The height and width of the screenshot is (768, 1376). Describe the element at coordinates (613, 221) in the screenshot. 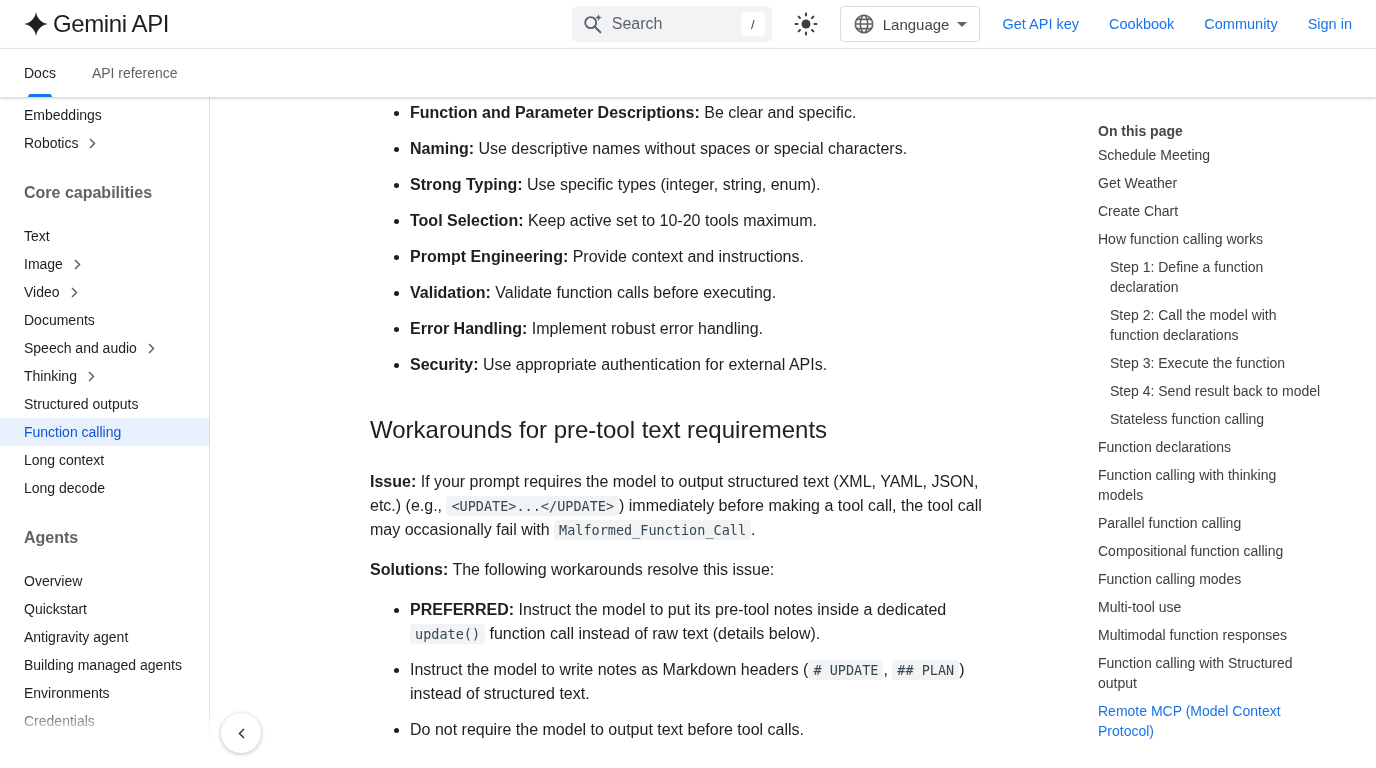

I see `list-item-text: Tool Selection: Keep active set to 10-20 tools maximum.` at that location.